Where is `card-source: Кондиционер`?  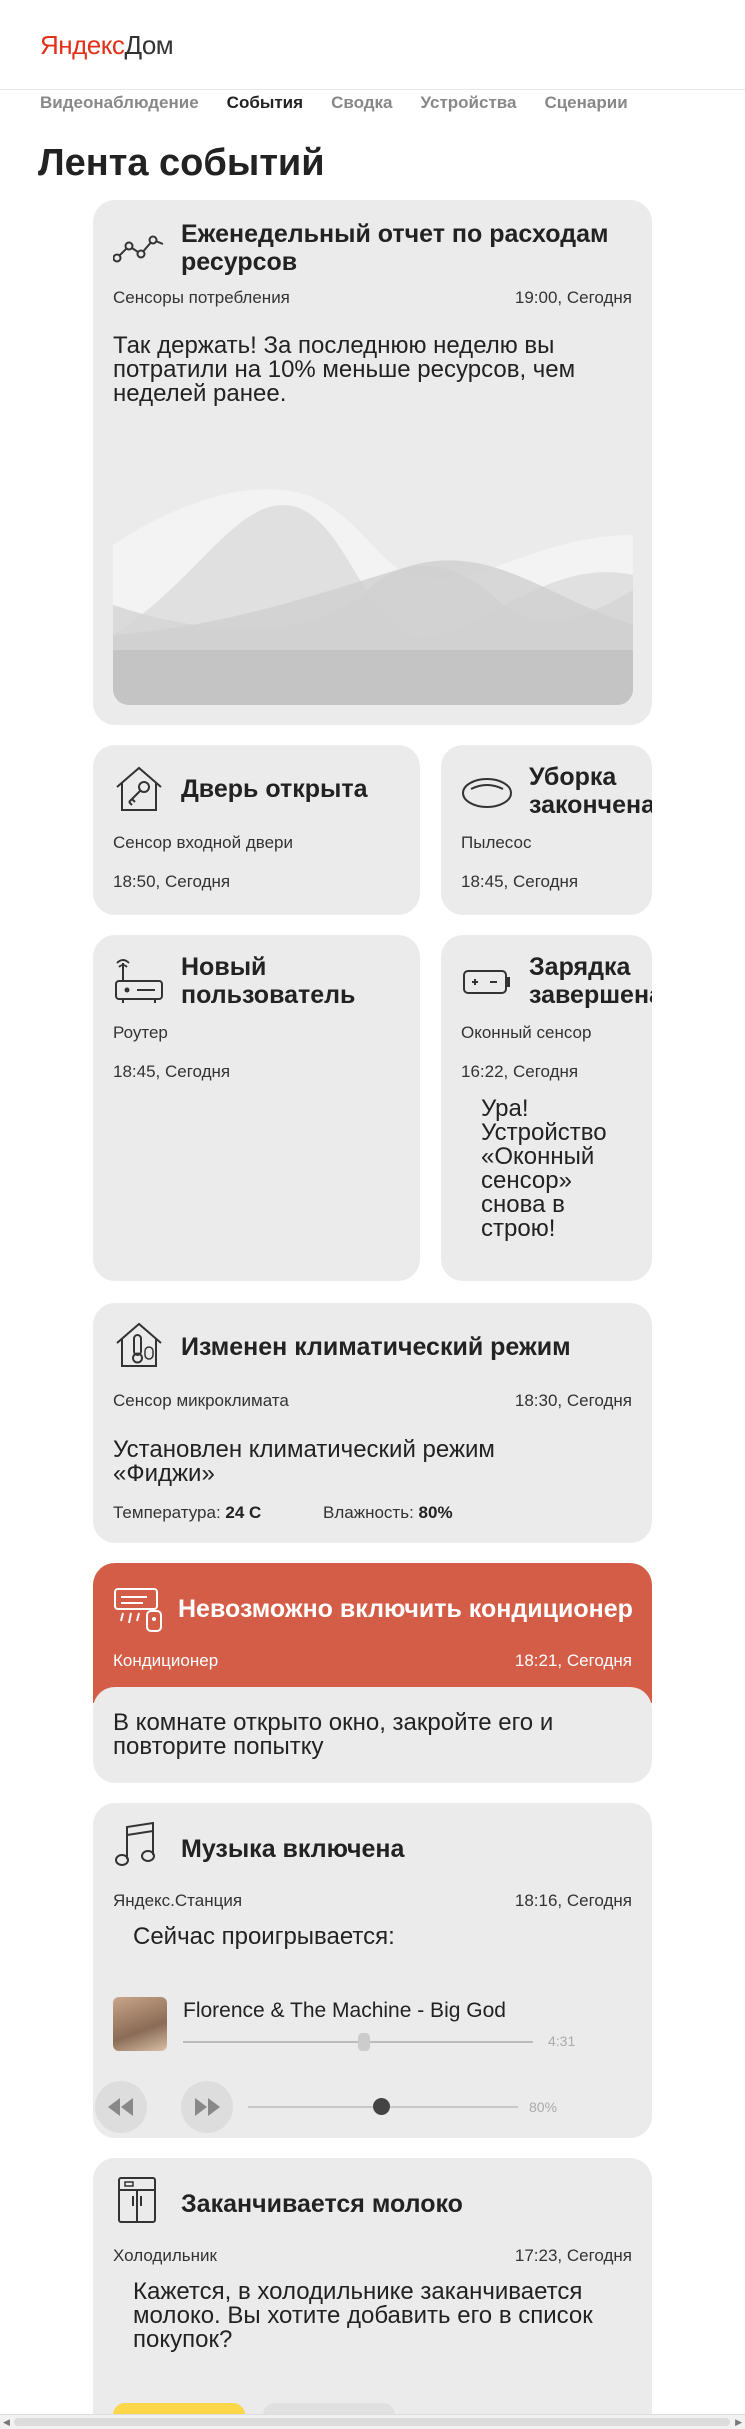
card-source: Кондиционер is located at coordinates (166, 1660).